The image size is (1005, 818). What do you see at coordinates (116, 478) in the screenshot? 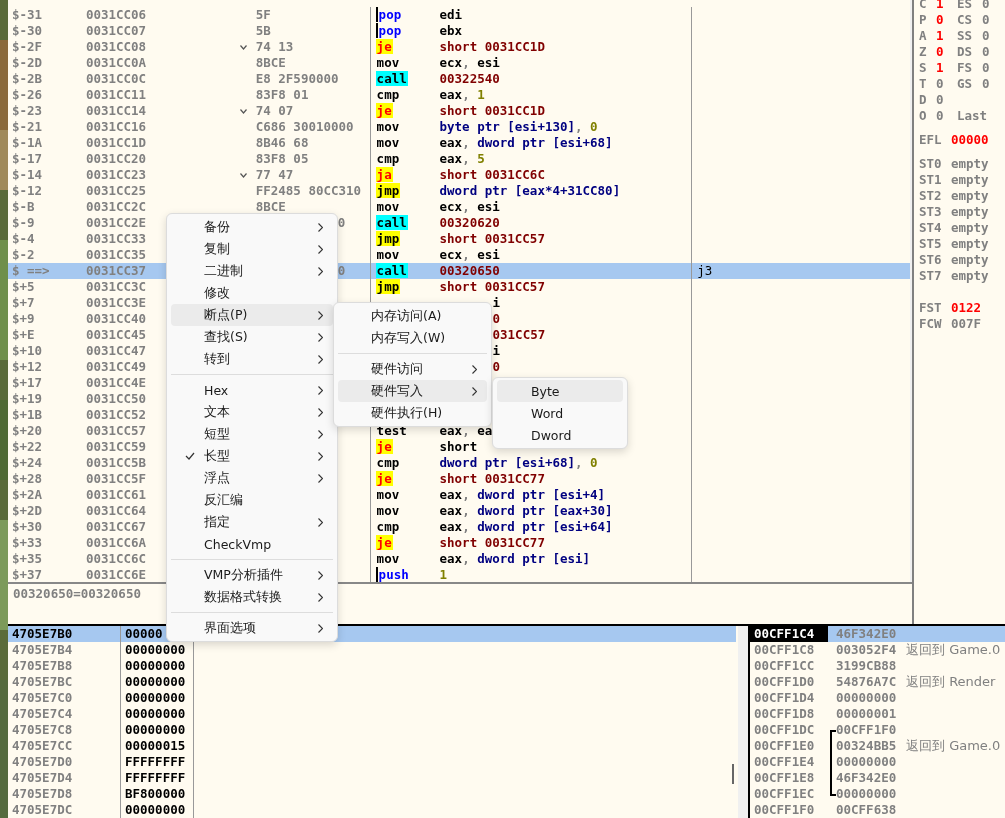
I see `address: 0031CC5F` at bounding box center [116, 478].